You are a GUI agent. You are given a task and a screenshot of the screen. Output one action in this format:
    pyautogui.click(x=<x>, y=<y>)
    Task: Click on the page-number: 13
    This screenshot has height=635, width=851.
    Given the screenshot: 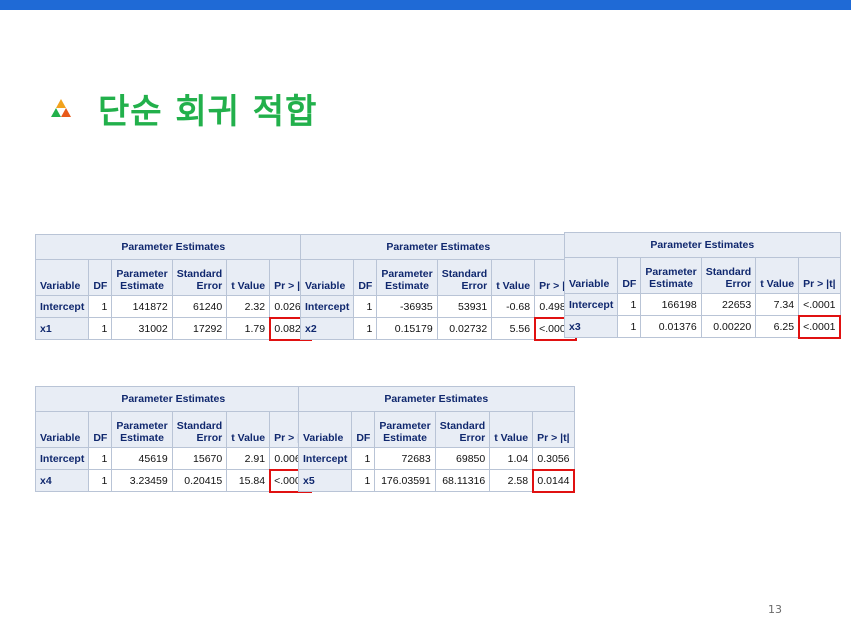 What is the action you would take?
    pyautogui.click(x=775, y=609)
    